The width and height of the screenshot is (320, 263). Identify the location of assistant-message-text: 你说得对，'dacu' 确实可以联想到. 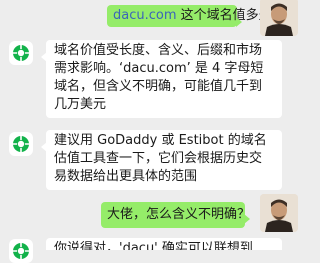
(153, 245).